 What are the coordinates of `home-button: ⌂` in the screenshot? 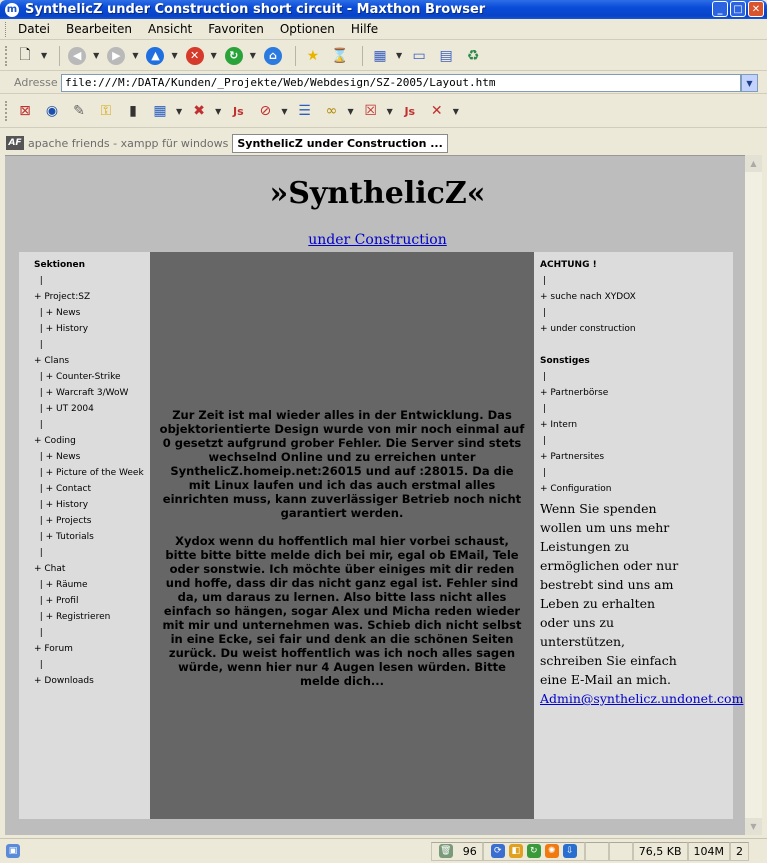 It's located at (273, 56).